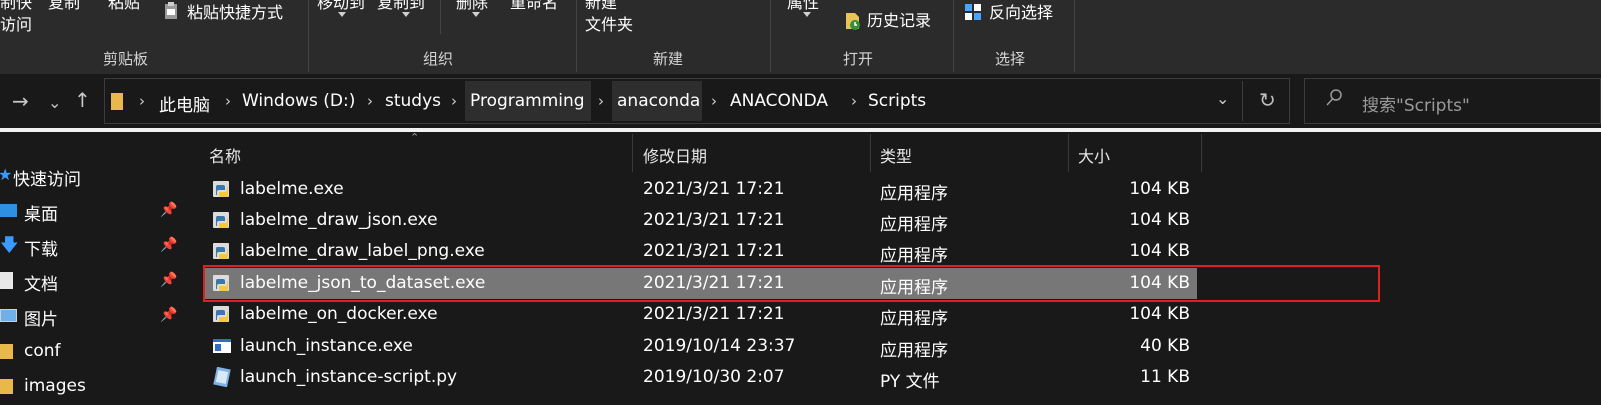  Describe the element at coordinates (90, 246) in the screenshot. I see `sidebar-item-downloads: 🡇 下载 📌` at that location.